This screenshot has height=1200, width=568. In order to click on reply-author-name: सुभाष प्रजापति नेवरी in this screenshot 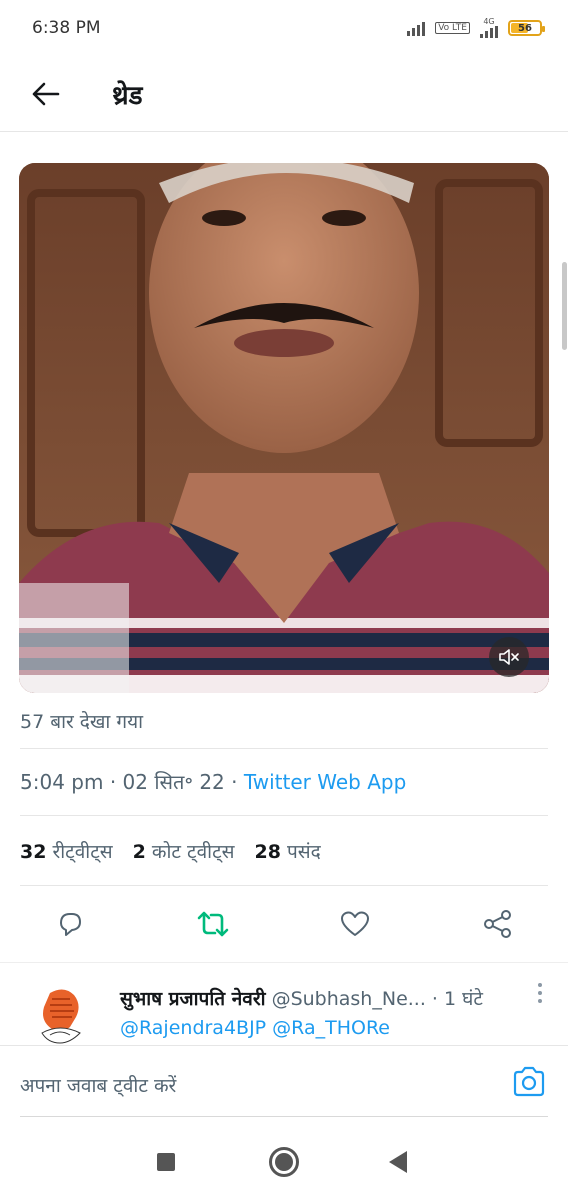, I will do `click(193, 999)`.